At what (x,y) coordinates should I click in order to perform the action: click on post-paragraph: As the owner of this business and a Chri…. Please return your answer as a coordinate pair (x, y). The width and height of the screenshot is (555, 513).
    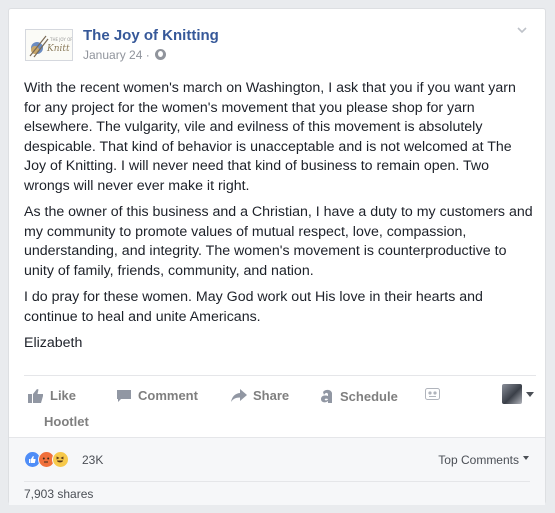
    Looking at the image, I should click on (278, 241).